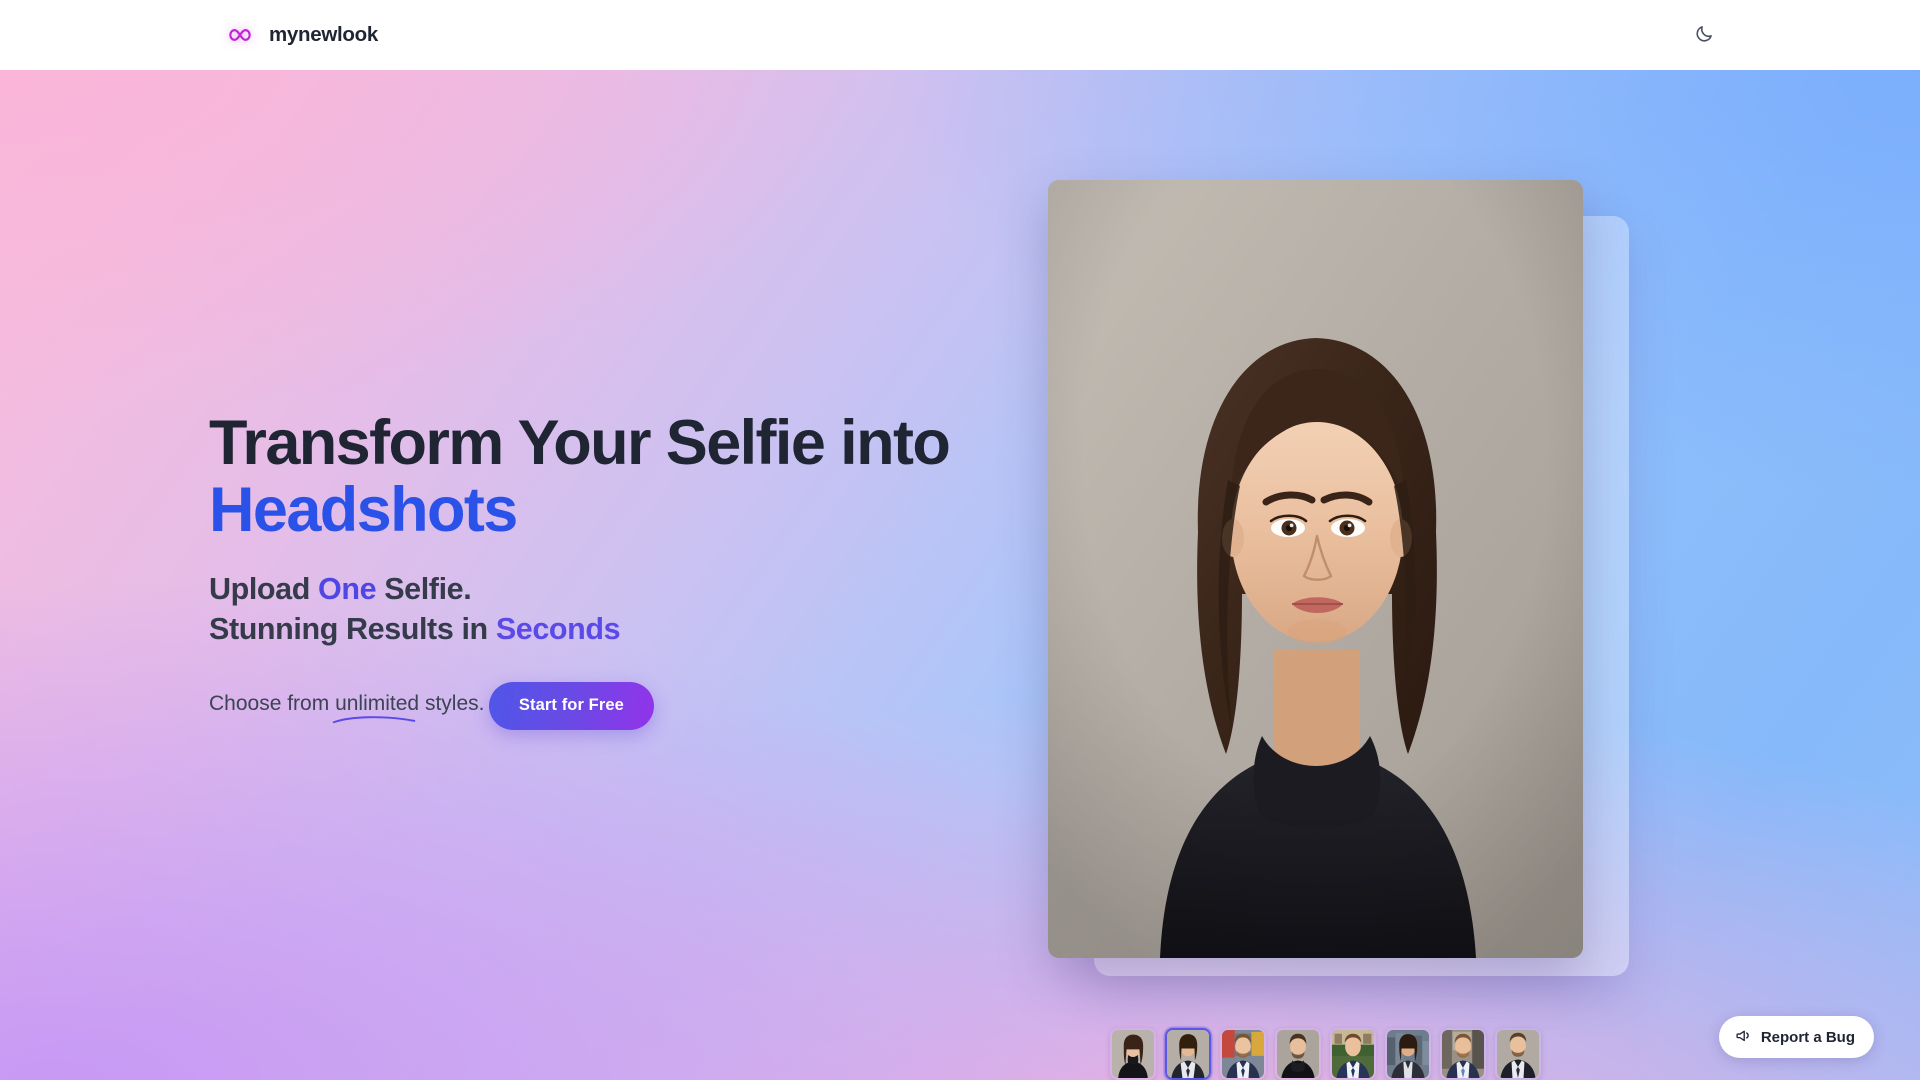 The height and width of the screenshot is (1080, 1920). I want to click on subhead-text-3: Stunning Results in, so click(352, 629).